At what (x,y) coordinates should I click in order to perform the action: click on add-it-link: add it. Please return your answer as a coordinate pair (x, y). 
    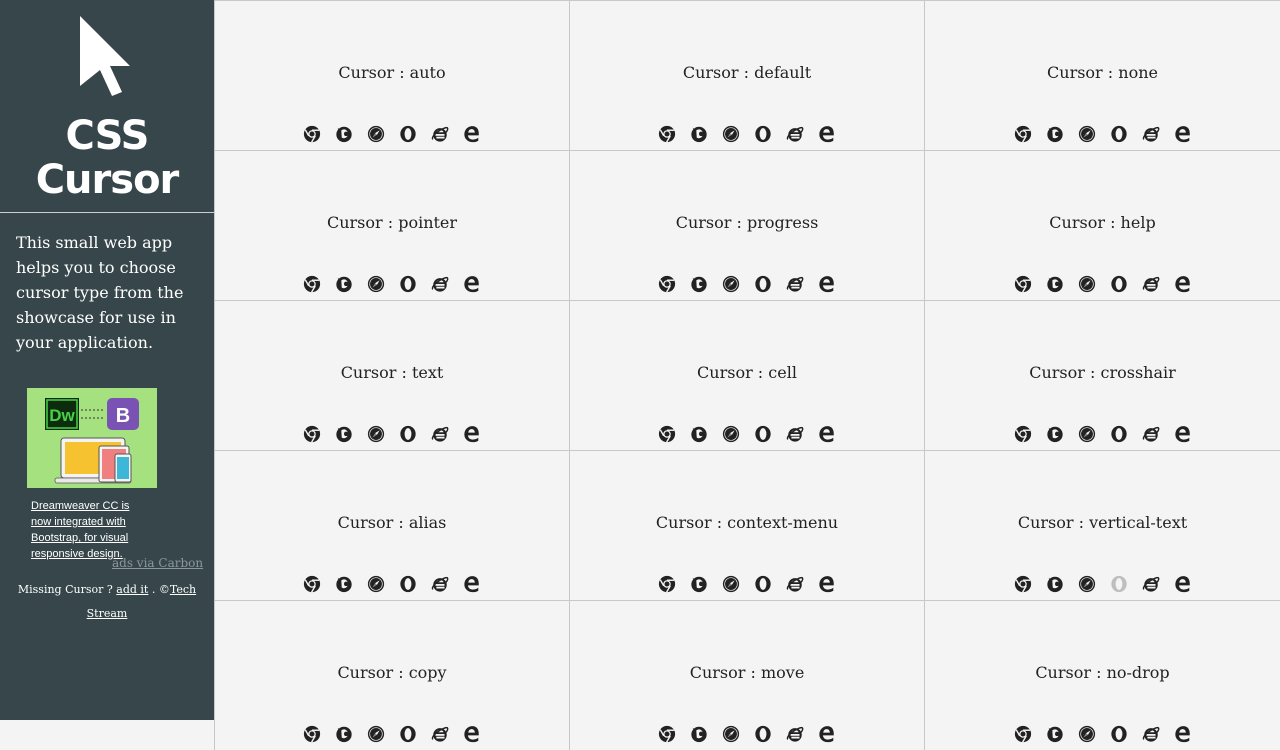
    Looking at the image, I should click on (132, 589).